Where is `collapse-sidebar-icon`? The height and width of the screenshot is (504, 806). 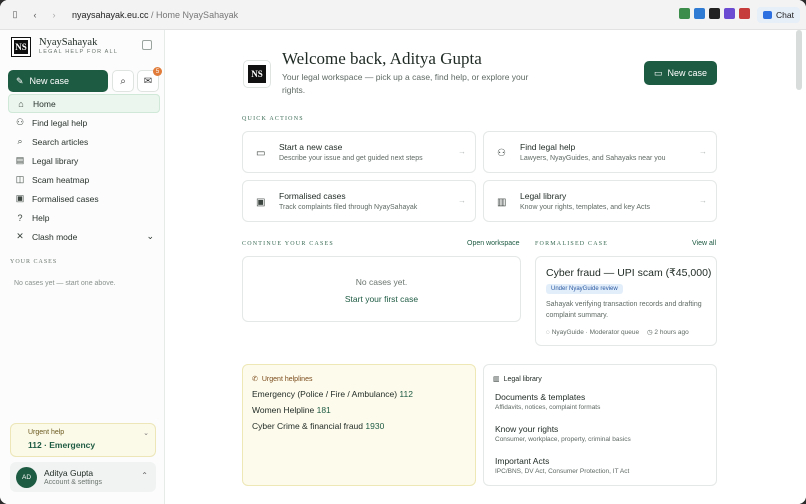
collapse-sidebar-icon is located at coordinates (147, 45).